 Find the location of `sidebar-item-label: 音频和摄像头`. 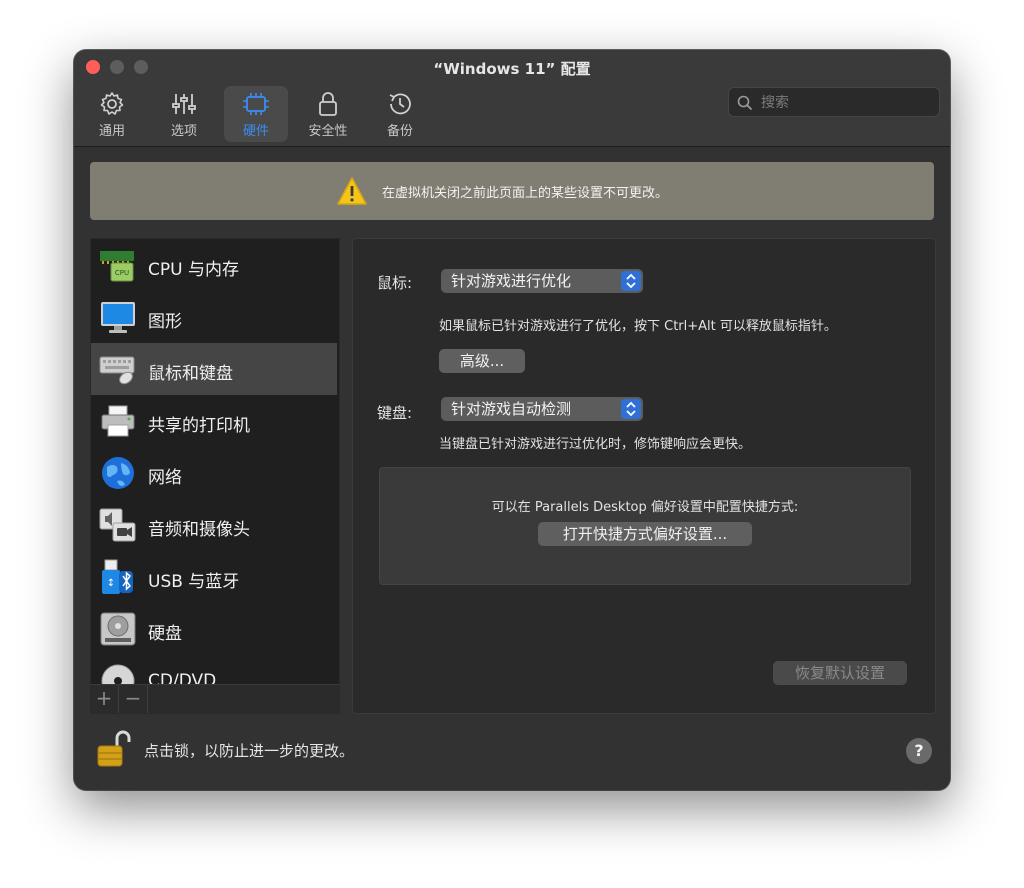

sidebar-item-label: 音频和摄像头 is located at coordinates (199, 530).